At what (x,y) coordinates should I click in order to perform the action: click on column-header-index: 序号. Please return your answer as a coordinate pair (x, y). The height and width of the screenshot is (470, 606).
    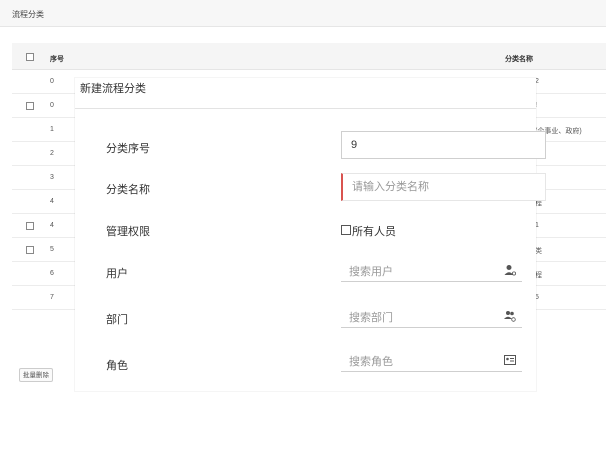
    Looking at the image, I should click on (57, 59).